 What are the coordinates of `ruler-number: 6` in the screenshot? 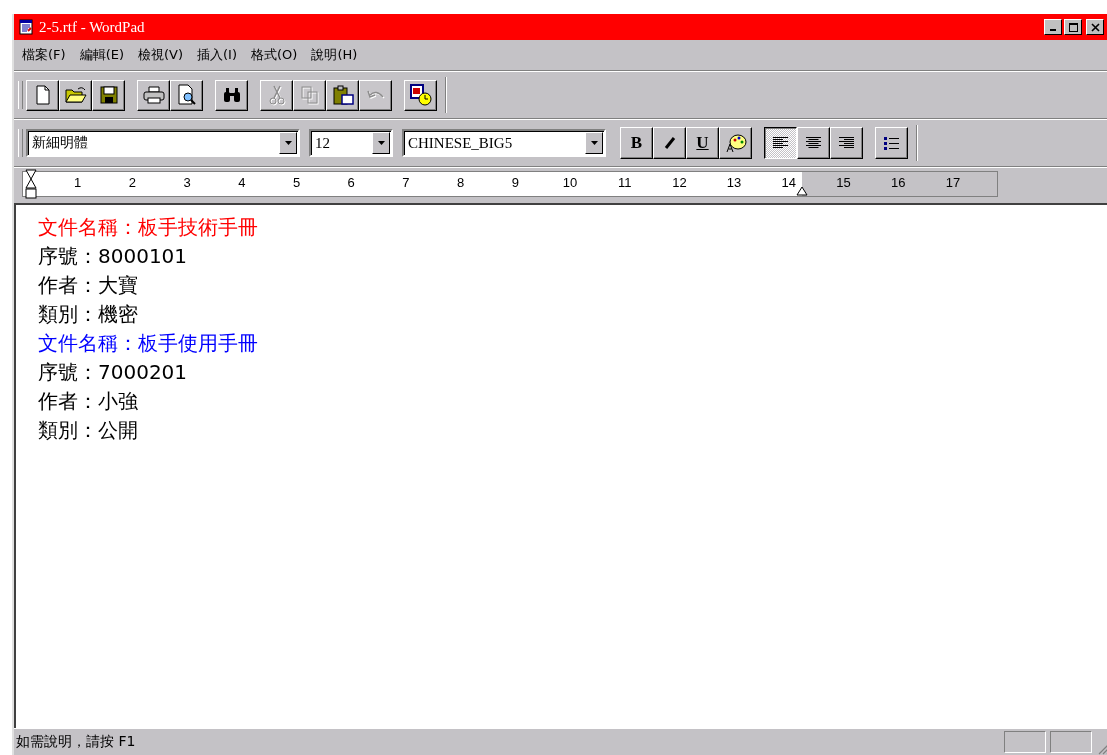 It's located at (351, 183).